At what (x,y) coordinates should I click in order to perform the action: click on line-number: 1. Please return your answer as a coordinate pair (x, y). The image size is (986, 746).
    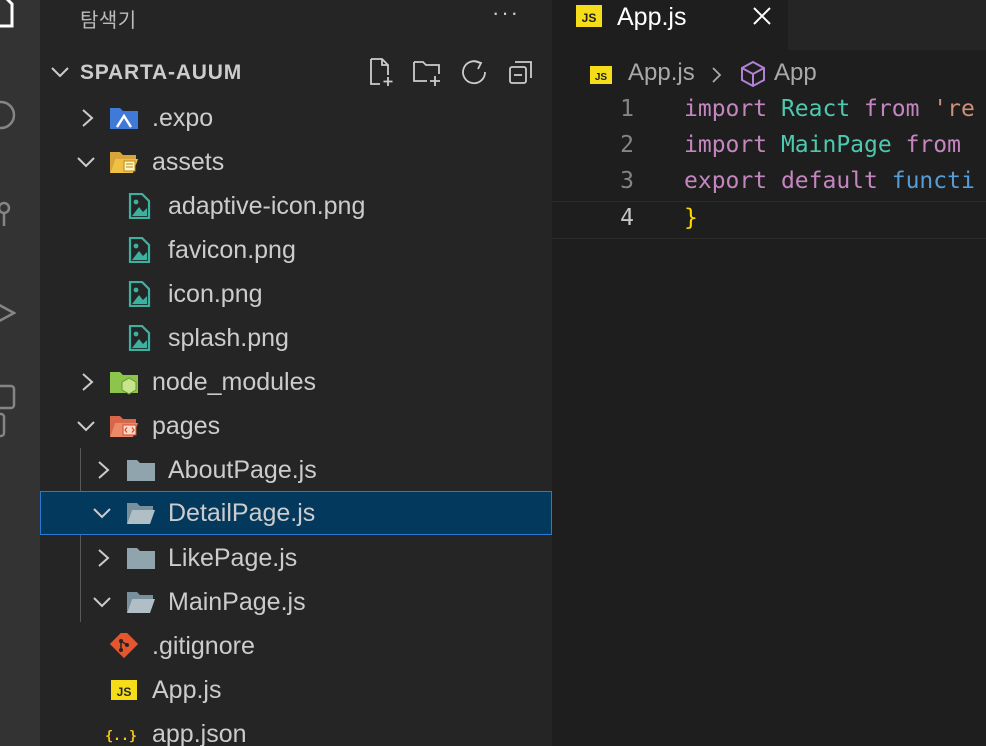
    Looking at the image, I should click on (627, 109).